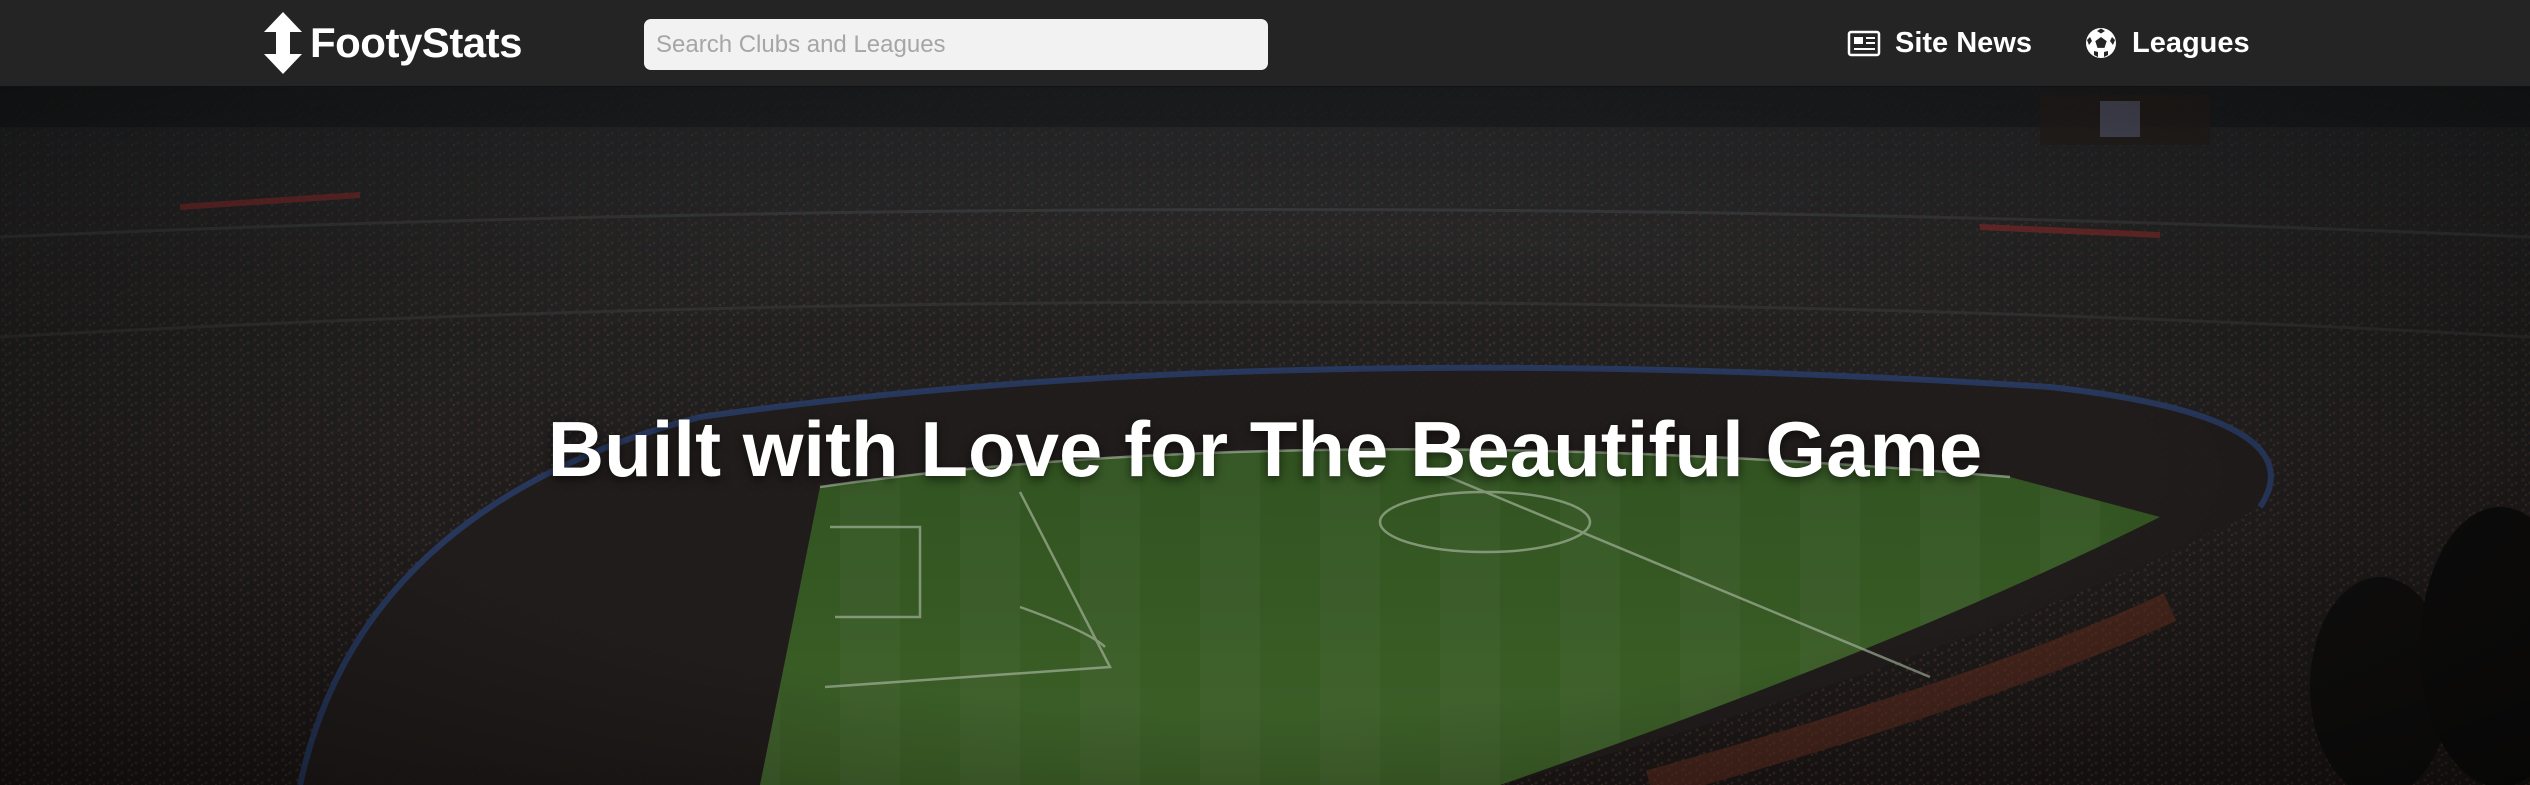  I want to click on up-down-arrow-icon, so click(283, 43).